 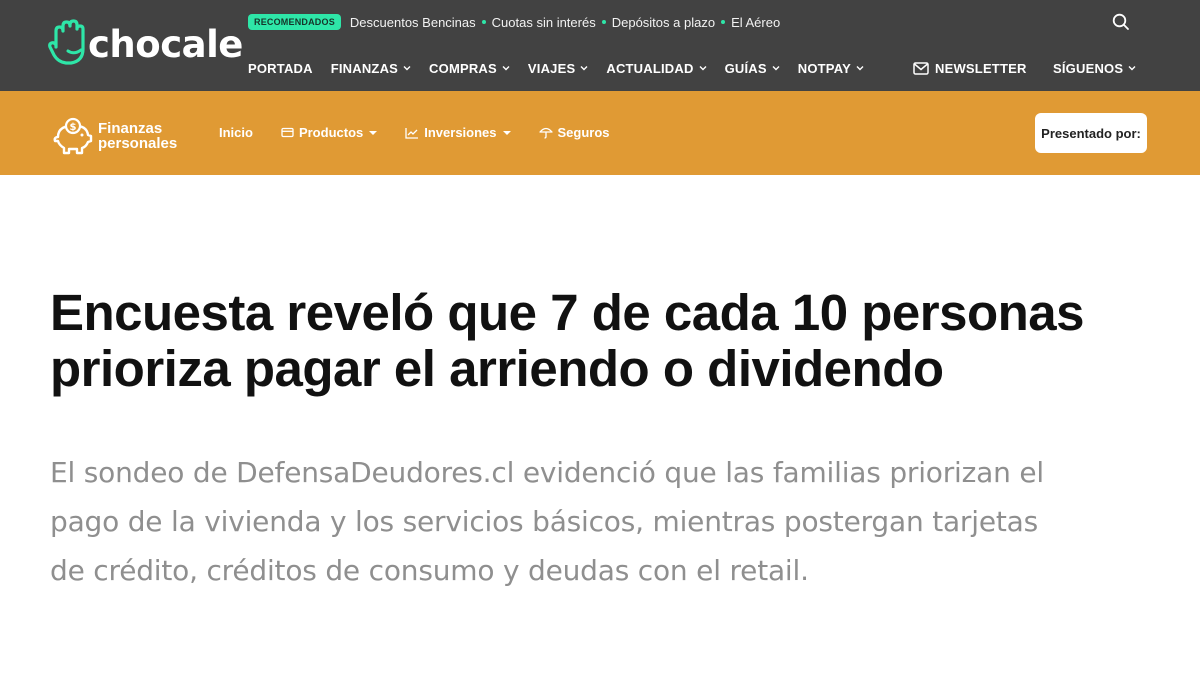 I want to click on section-nav-inversiones: Inversiones, so click(x=458, y=132).